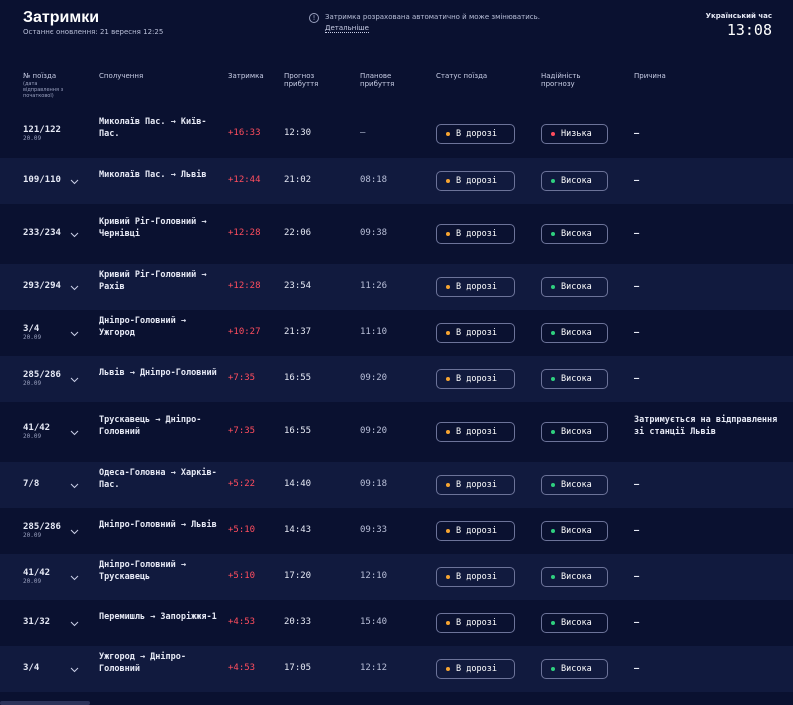  Describe the element at coordinates (153, 175) in the screenshot. I see `route: Миколаїв Пас. → Львів` at that location.